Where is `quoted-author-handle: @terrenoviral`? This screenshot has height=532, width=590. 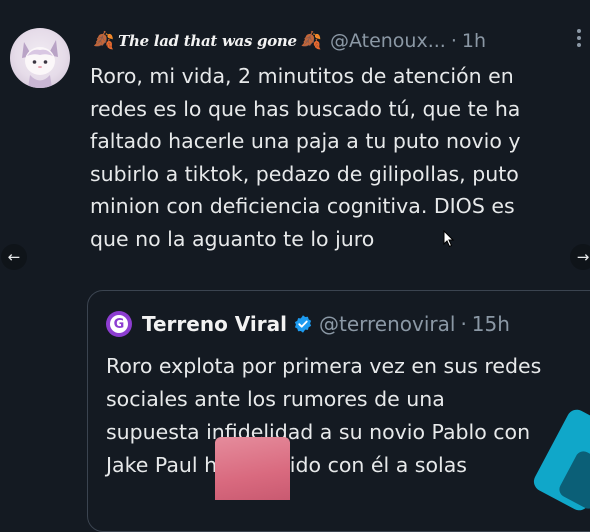 quoted-author-handle: @terrenoviral is located at coordinates (387, 324).